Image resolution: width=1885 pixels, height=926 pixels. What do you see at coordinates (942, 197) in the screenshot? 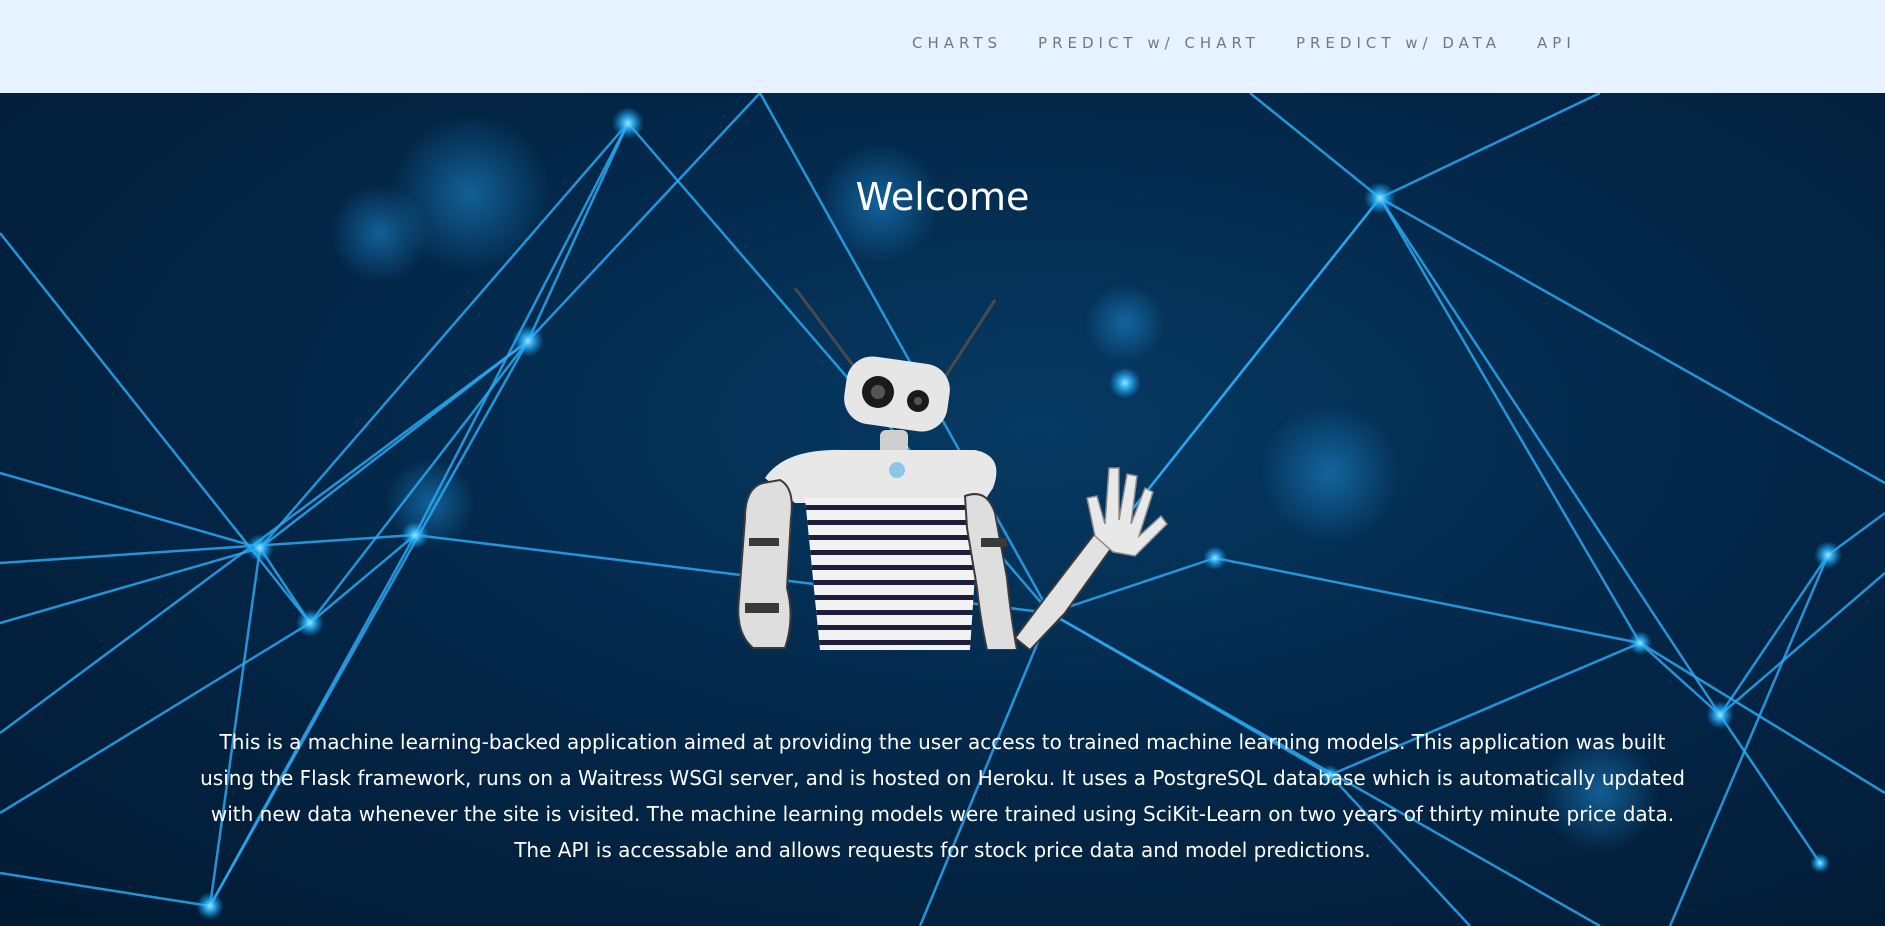
I see `page-title: Welcome` at bounding box center [942, 197].